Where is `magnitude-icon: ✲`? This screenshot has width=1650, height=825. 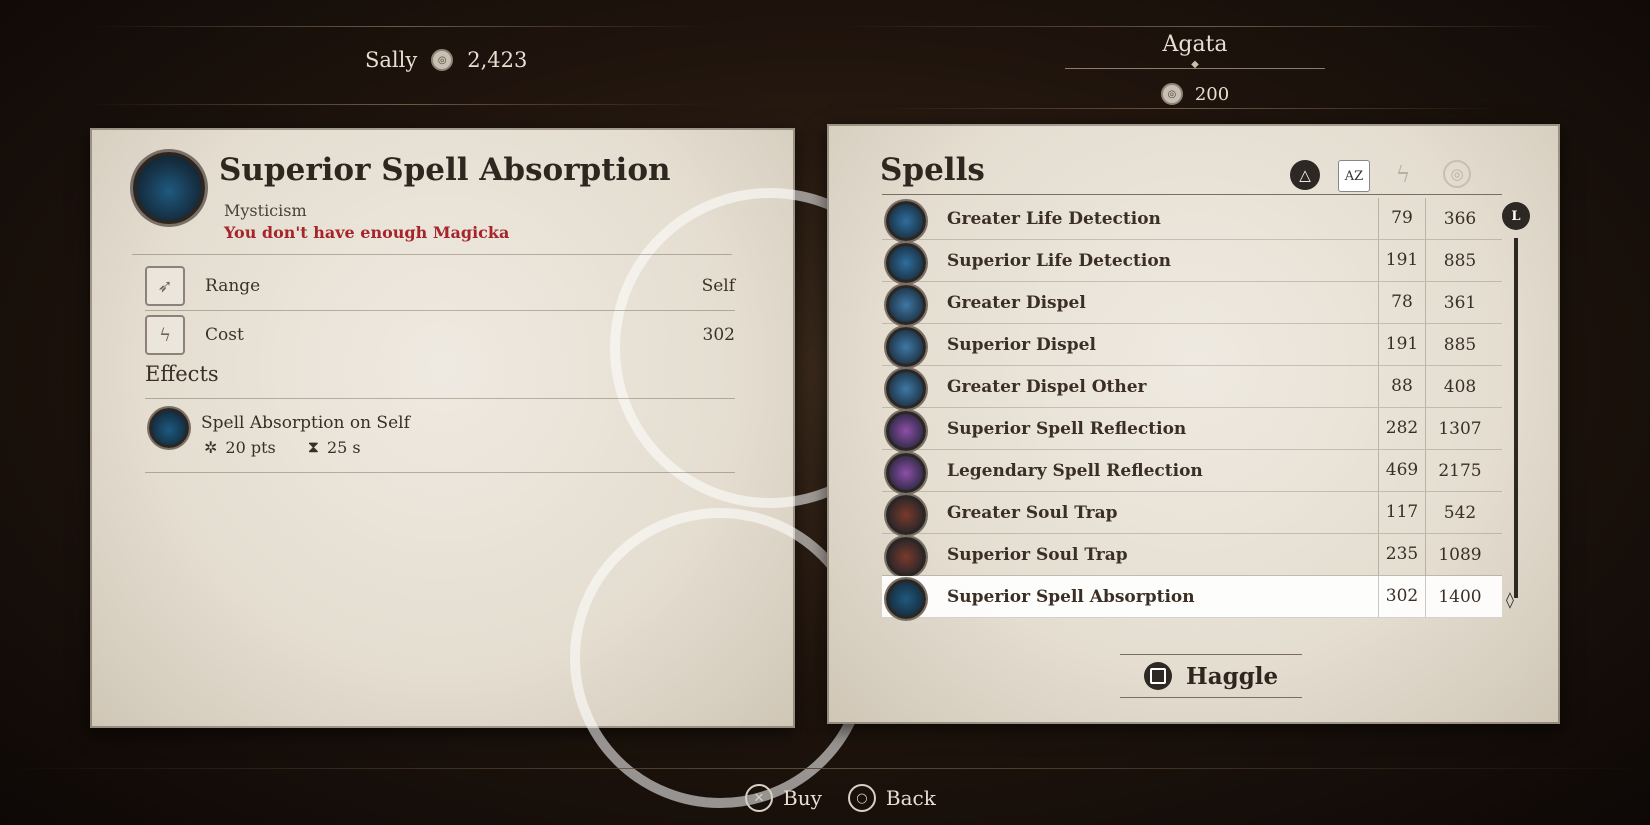
magnitude-icon: ✲ is located at coordinates (211, 447).